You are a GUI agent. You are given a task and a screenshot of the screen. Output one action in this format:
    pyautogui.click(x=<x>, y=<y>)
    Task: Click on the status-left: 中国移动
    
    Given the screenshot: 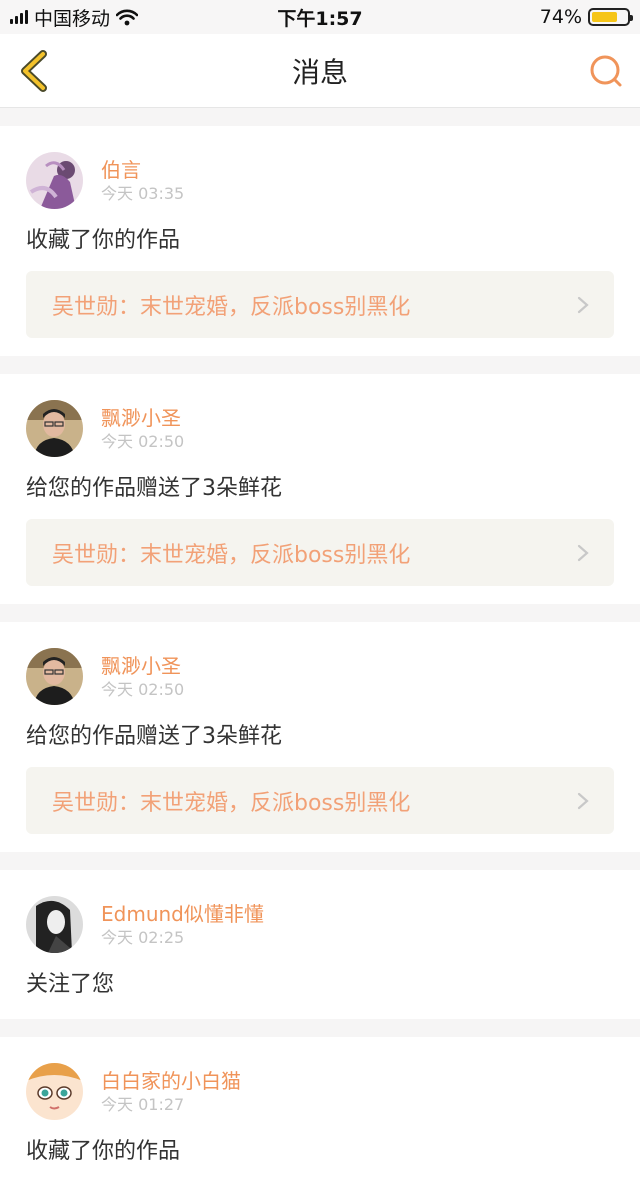 What is the action you would take?
    pyautogui.click(x=74, y=17)
    